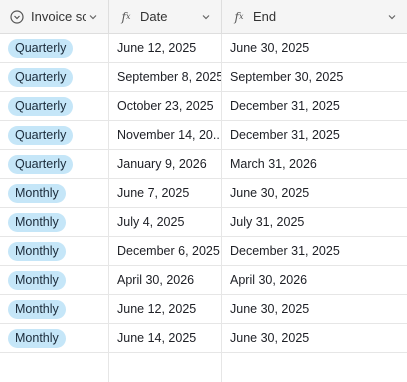 The image size is (407, 382). What do you see at coordinates (165, 251) in the screenshot?
I see `date-cell: December 6, 2025` at bounding box center [165, 251].